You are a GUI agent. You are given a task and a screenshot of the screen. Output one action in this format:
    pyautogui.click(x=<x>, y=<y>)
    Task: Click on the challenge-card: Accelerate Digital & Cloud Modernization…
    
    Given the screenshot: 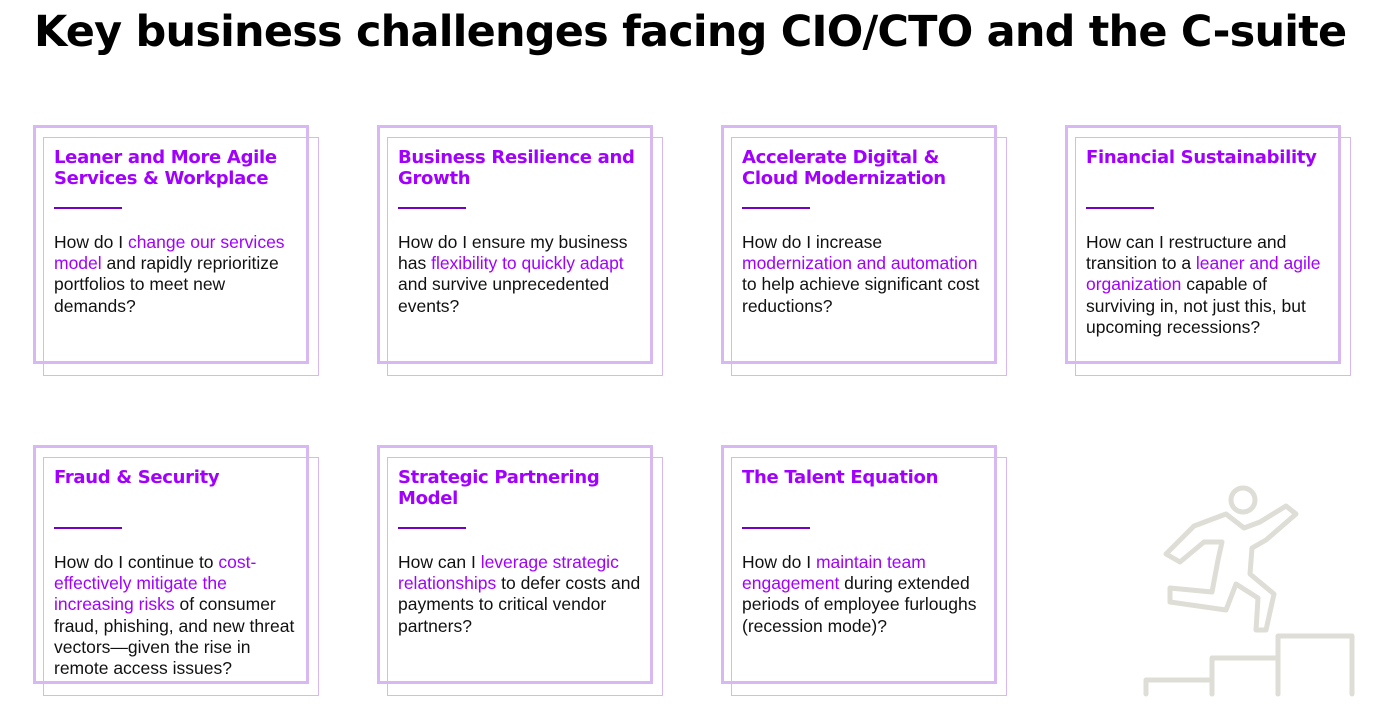 What is the action you would take?
    pyautogui.click(x=864, y=250)
    